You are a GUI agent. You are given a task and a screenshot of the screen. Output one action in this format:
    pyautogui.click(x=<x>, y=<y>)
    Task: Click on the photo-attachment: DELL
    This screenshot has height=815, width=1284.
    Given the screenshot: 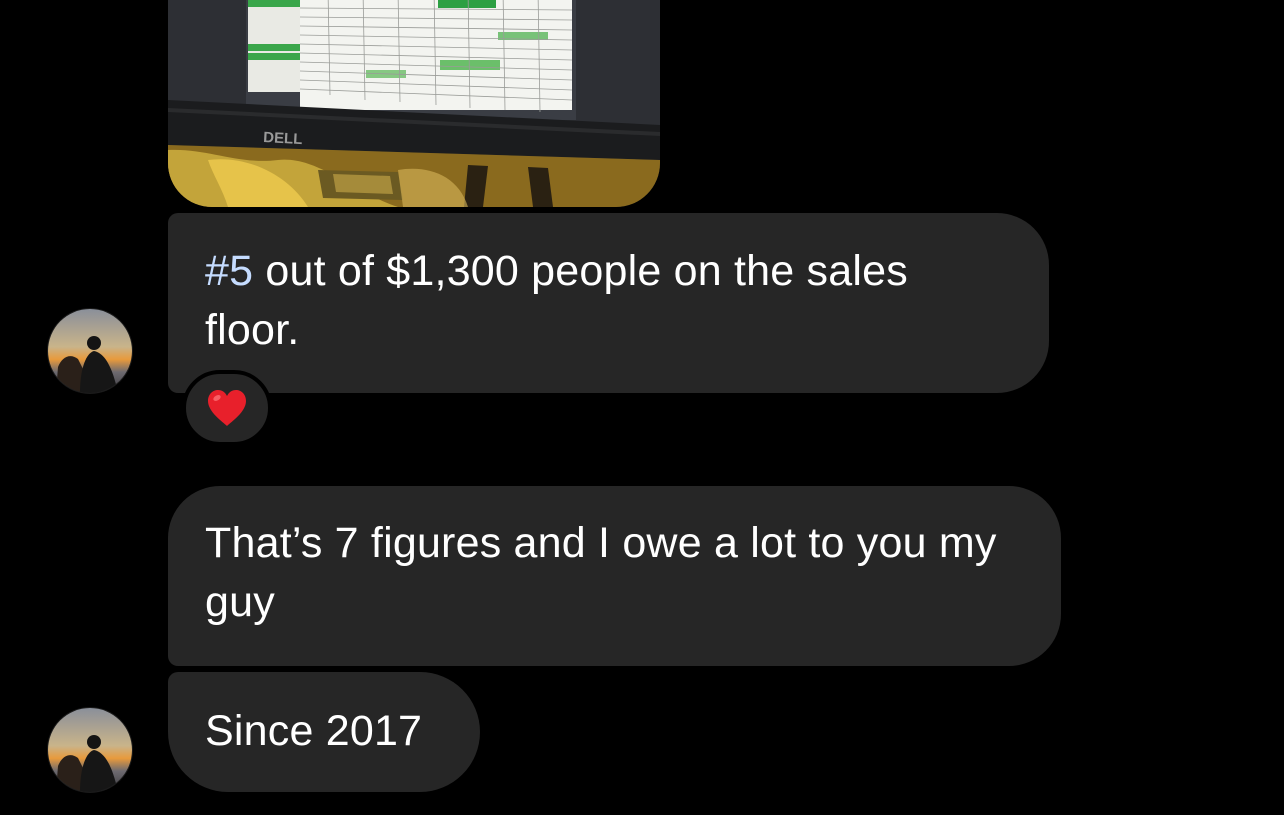 What is the action you would take?
    pyautogui.click(x=414, y=103)
    